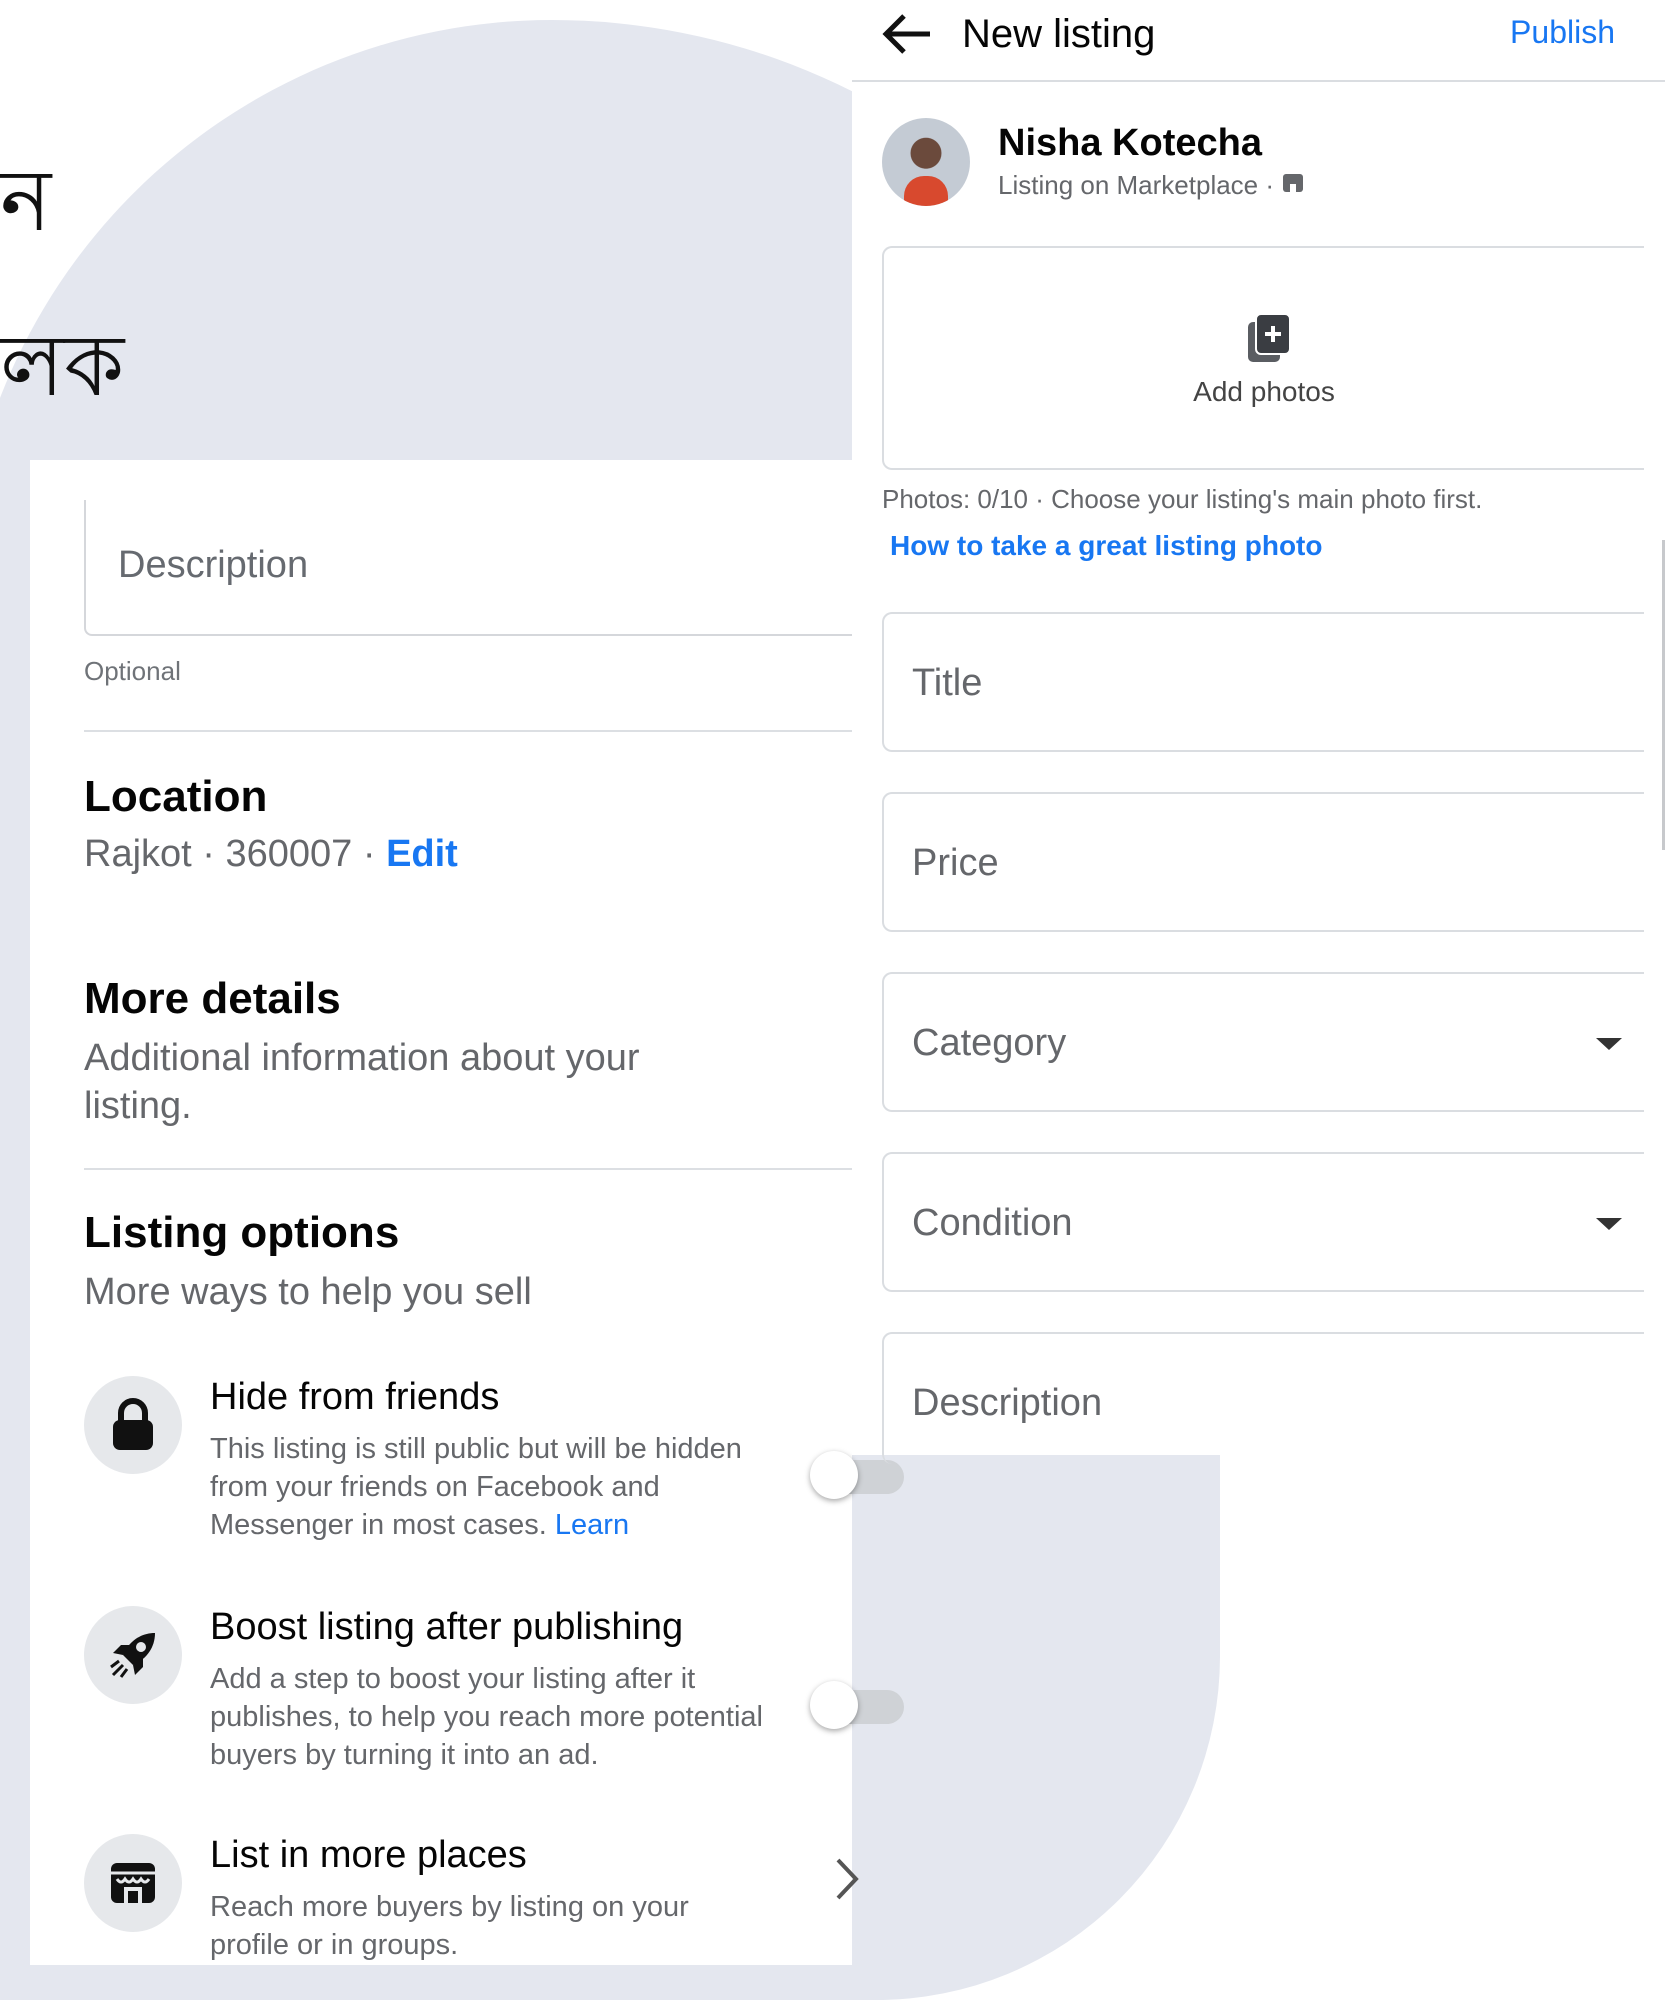  I want to click on listing-options-subtitle: More ways to help you sell, so click(308, 1292).